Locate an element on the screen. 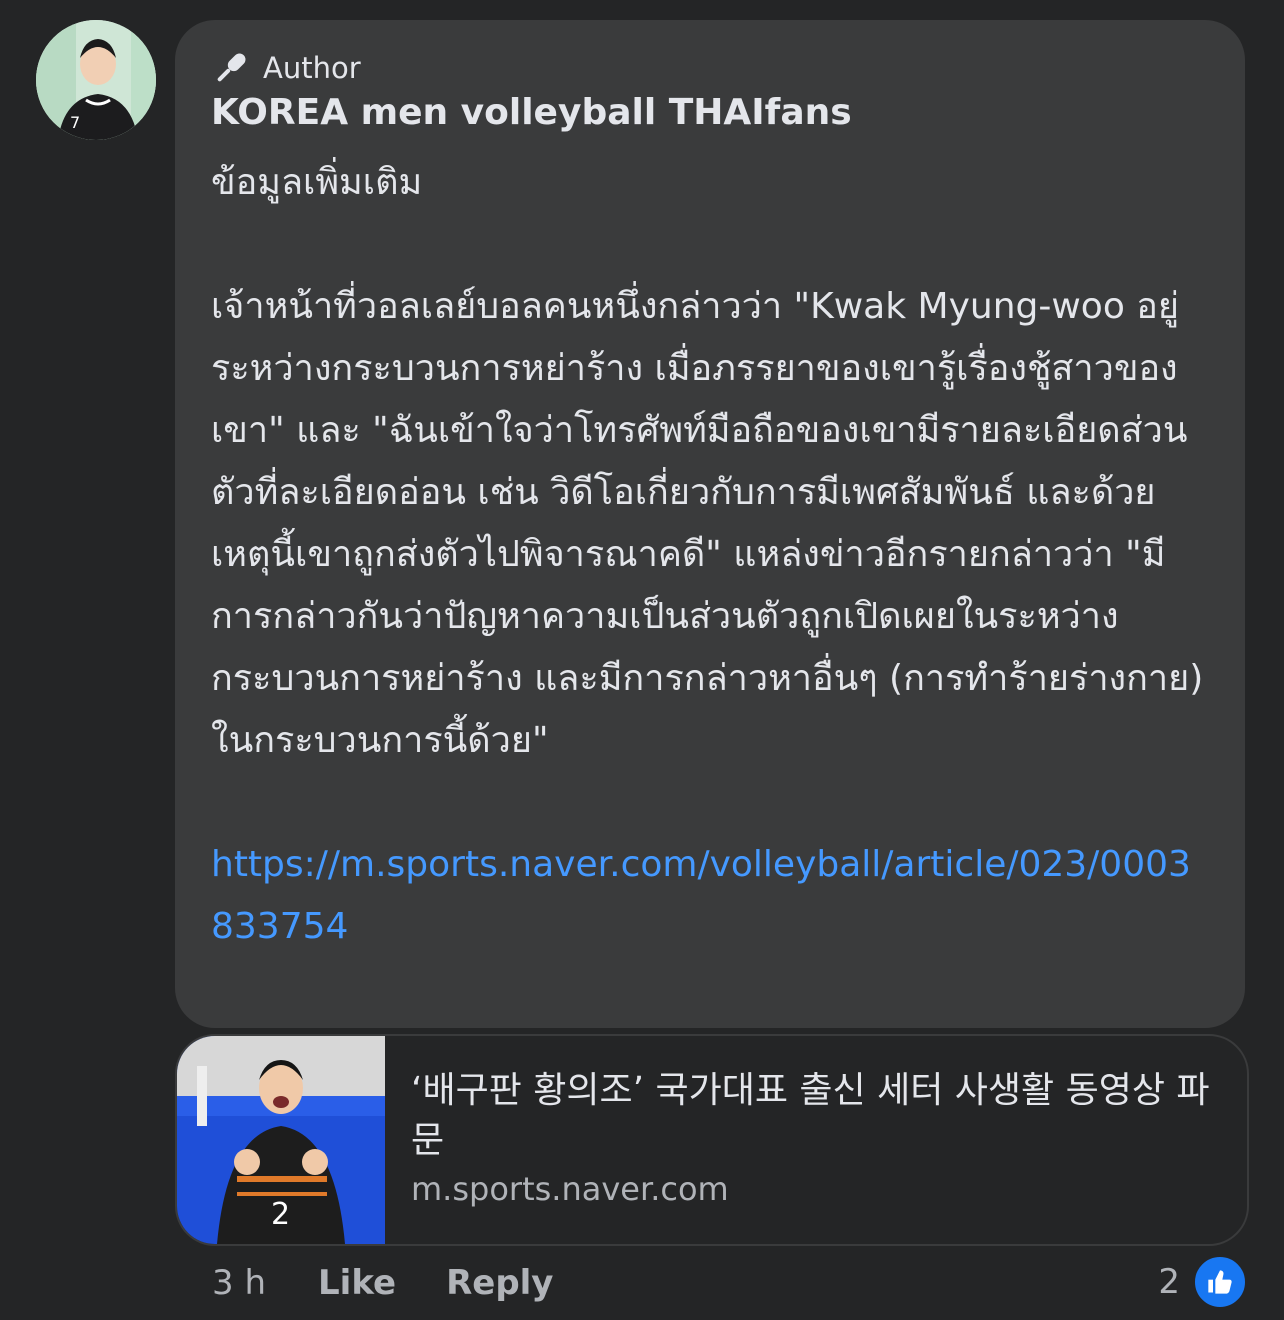 The height and width of the screenshot is (1320, 1284). comment-paragraph: ข้อมูลเพิ่มเติม is located at coordinates (317, 182).